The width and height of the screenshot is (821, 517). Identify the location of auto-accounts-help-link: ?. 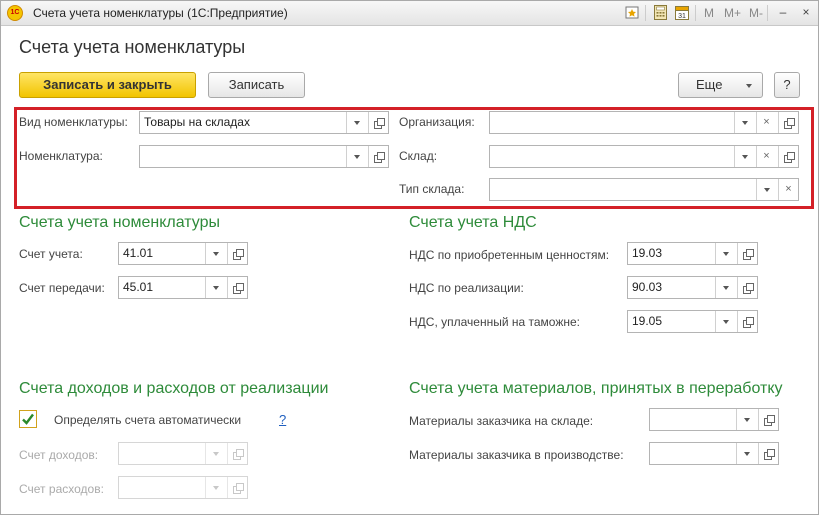
(282, 419).